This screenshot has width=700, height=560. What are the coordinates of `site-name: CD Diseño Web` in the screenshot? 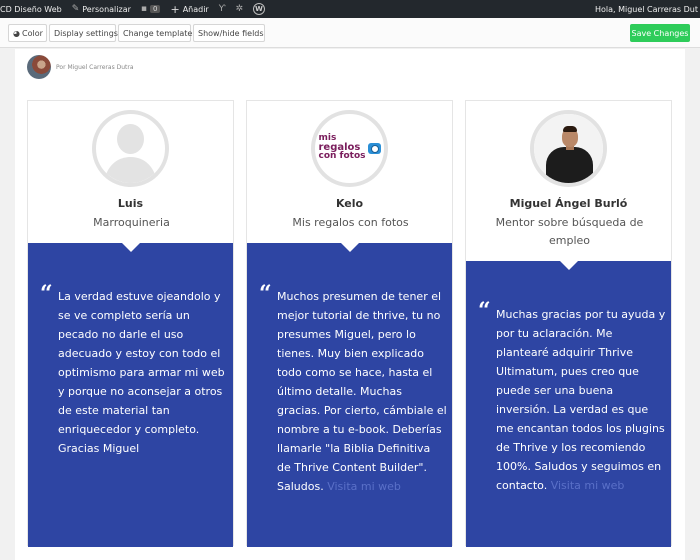 It's located at (31, 9).